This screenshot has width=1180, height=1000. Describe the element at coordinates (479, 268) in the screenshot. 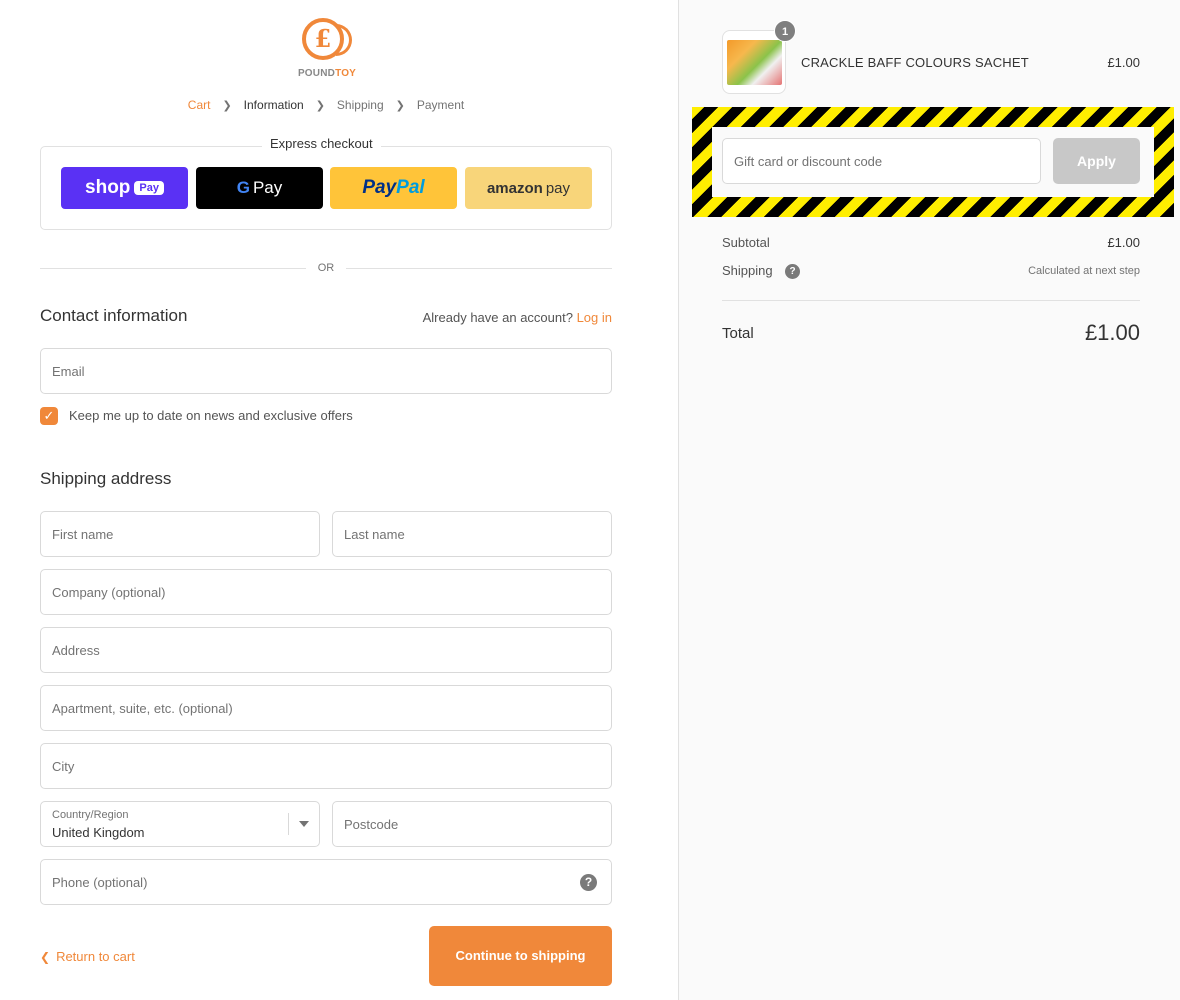

I see `divider-right` at that location.